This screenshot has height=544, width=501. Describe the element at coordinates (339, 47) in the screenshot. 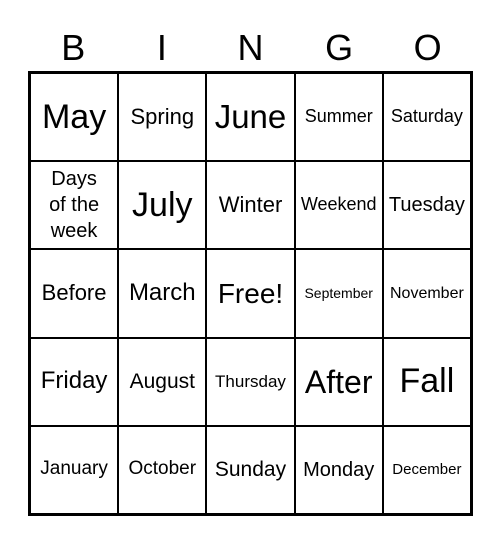

I see `header-letter: G` at that location.